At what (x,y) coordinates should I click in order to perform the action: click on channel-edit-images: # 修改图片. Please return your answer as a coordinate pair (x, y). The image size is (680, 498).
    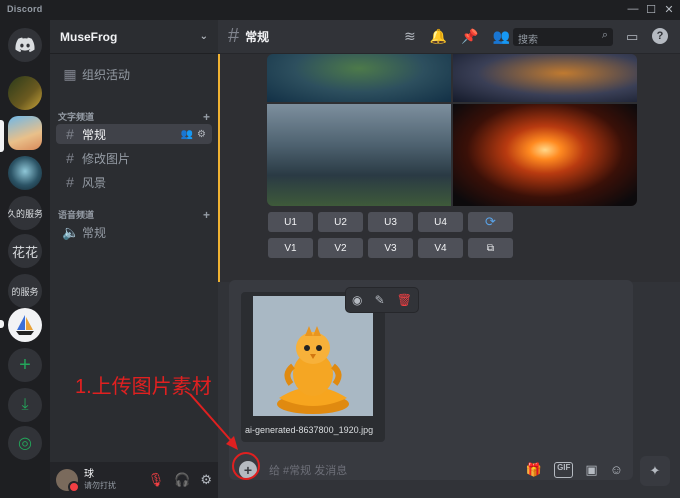
    Looking at the image, I should click on (134, 158).